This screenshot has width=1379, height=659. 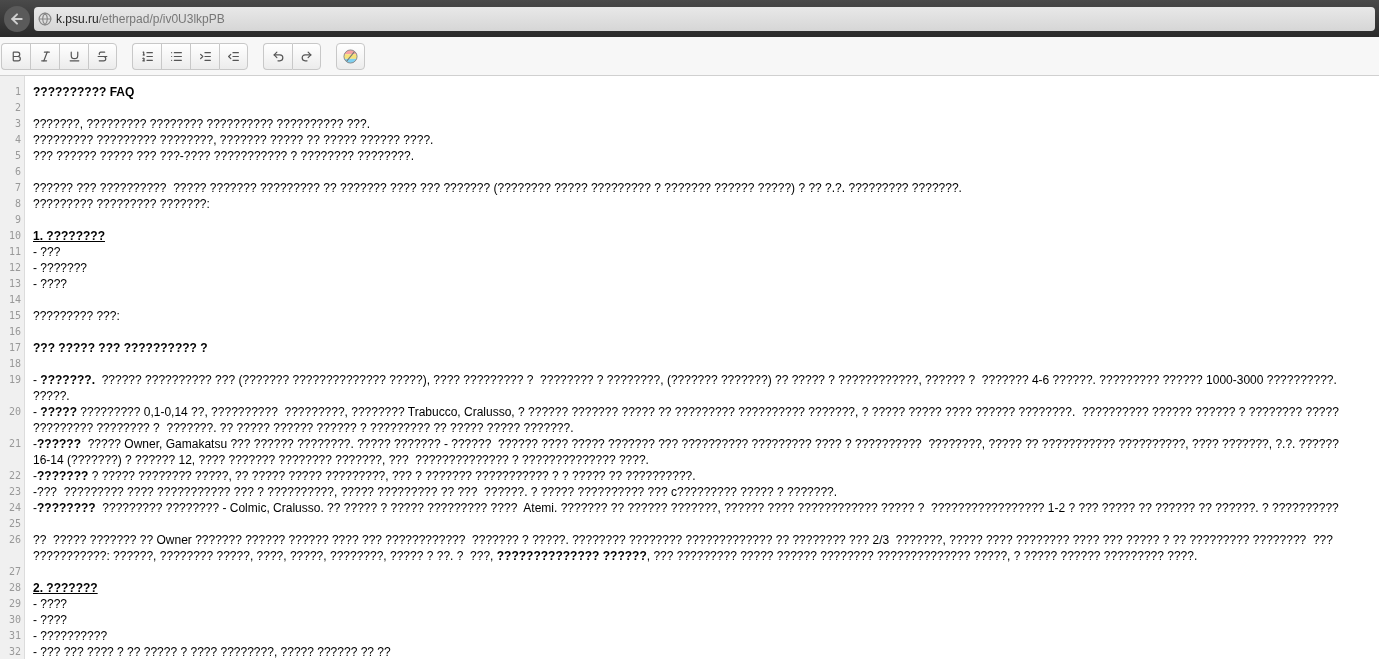 I want to click on text-line: ???????, ????????? ???????? ?????????? ?????????? ???., so click(x=201, y=124).